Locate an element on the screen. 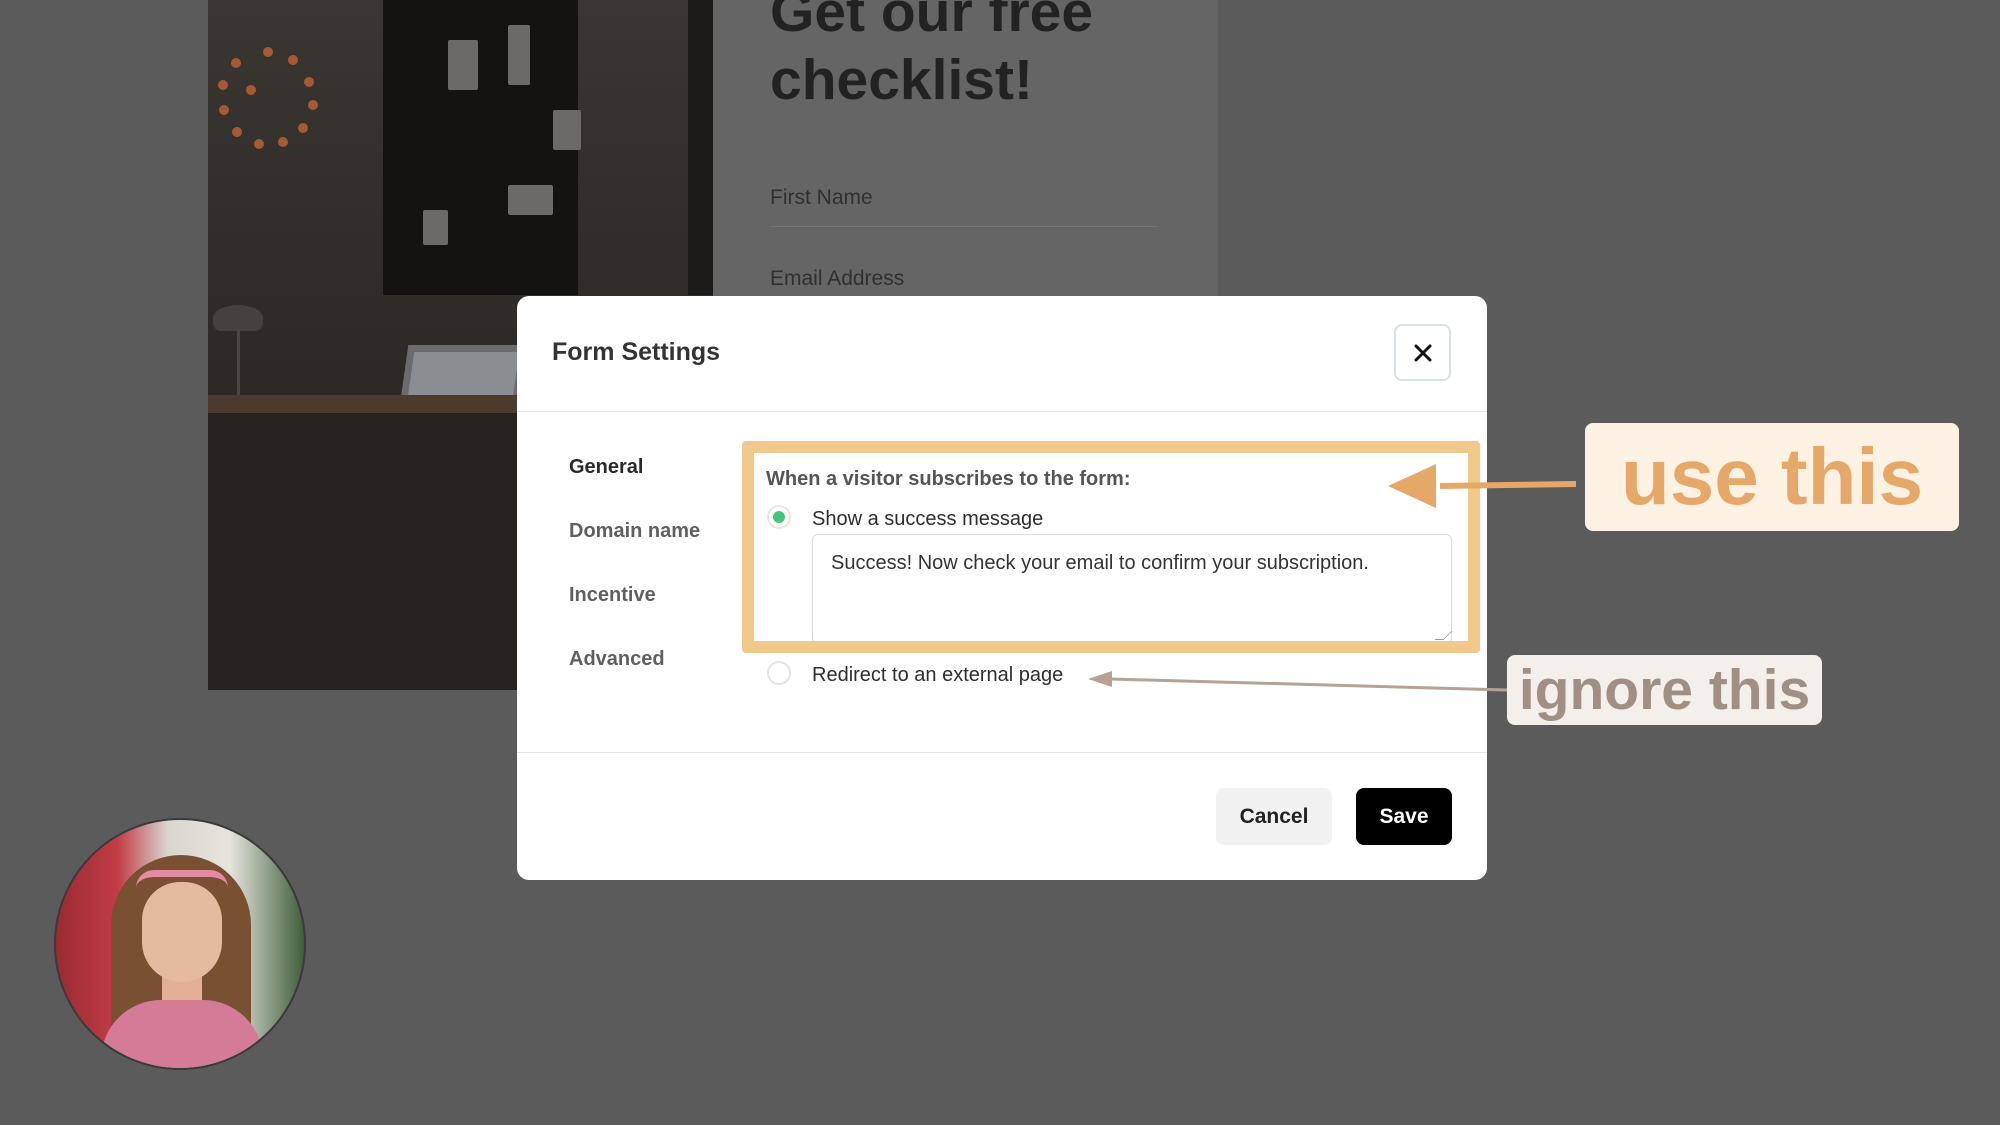 This screenshot has width=2000, height=1125. modal-header: Form Settings is located at coordinates (1002, 354).